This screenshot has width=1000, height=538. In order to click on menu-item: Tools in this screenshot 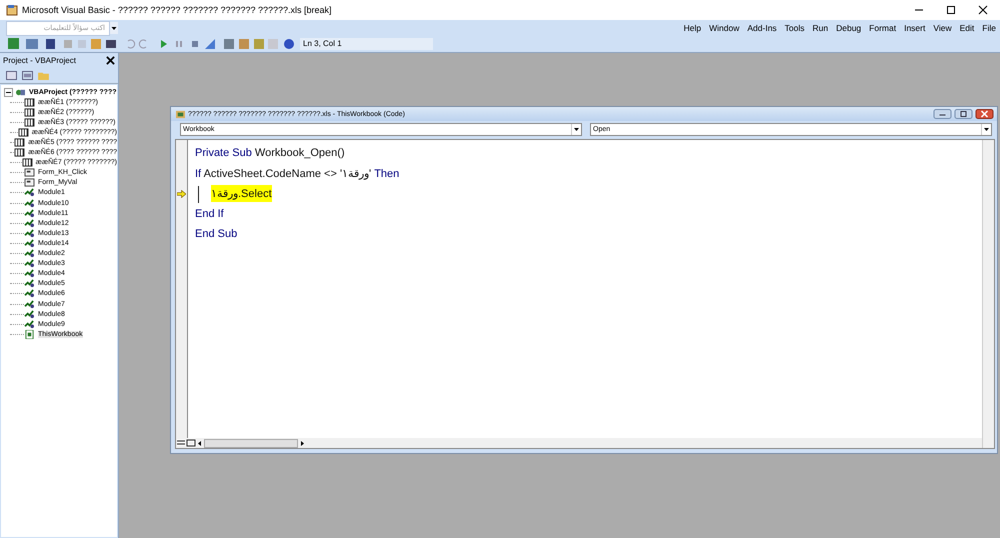, I will do `click(794, 28)`.